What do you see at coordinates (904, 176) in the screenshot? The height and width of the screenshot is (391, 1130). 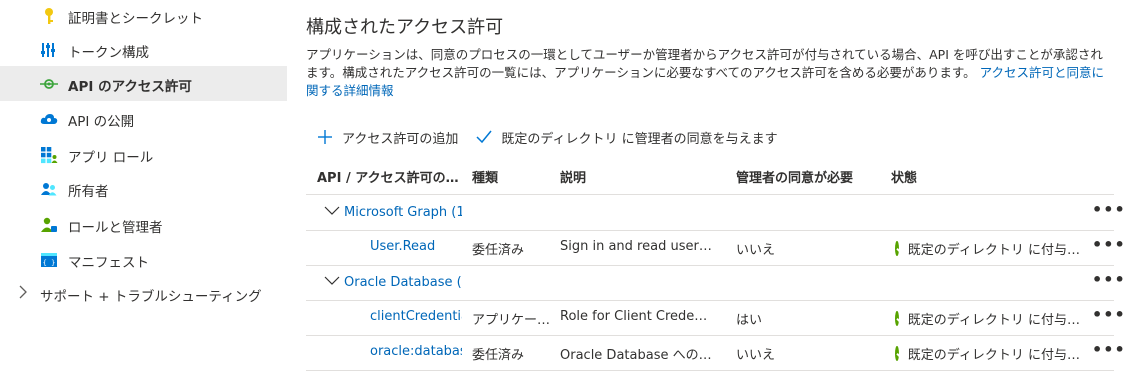 I see `column-header-status: 状態` at bounding box center [904, 176].